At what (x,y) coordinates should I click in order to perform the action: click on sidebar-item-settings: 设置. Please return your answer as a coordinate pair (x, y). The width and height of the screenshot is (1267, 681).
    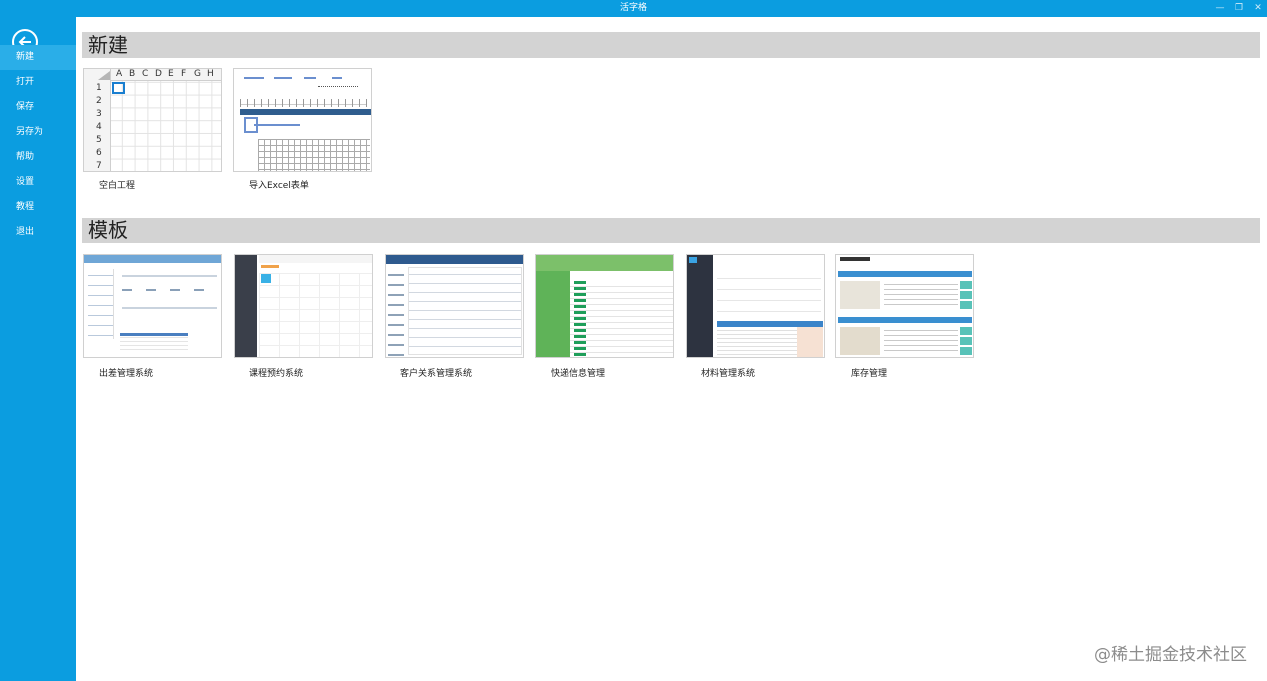
    Looking at the image, I should click on (38, 182).